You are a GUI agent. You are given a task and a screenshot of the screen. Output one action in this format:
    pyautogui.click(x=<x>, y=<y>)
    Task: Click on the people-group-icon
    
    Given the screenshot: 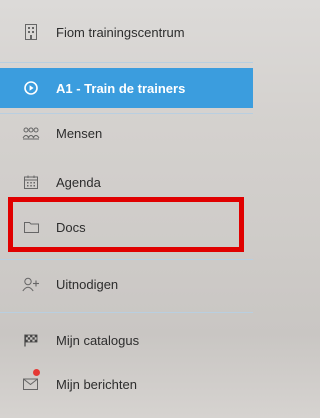 What is the action you would take?
    pyautogui.click(x=31, y=133)
    